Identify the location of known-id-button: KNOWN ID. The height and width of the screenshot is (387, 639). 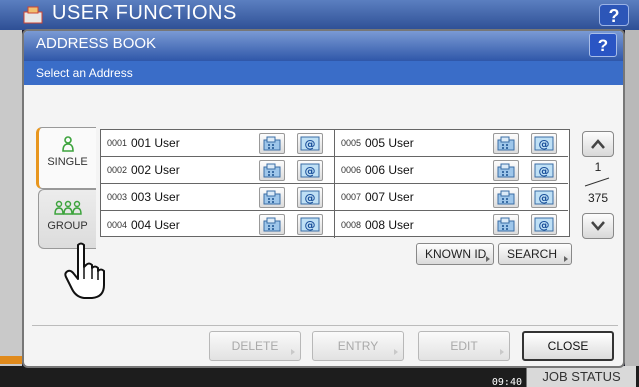
(455, 254).